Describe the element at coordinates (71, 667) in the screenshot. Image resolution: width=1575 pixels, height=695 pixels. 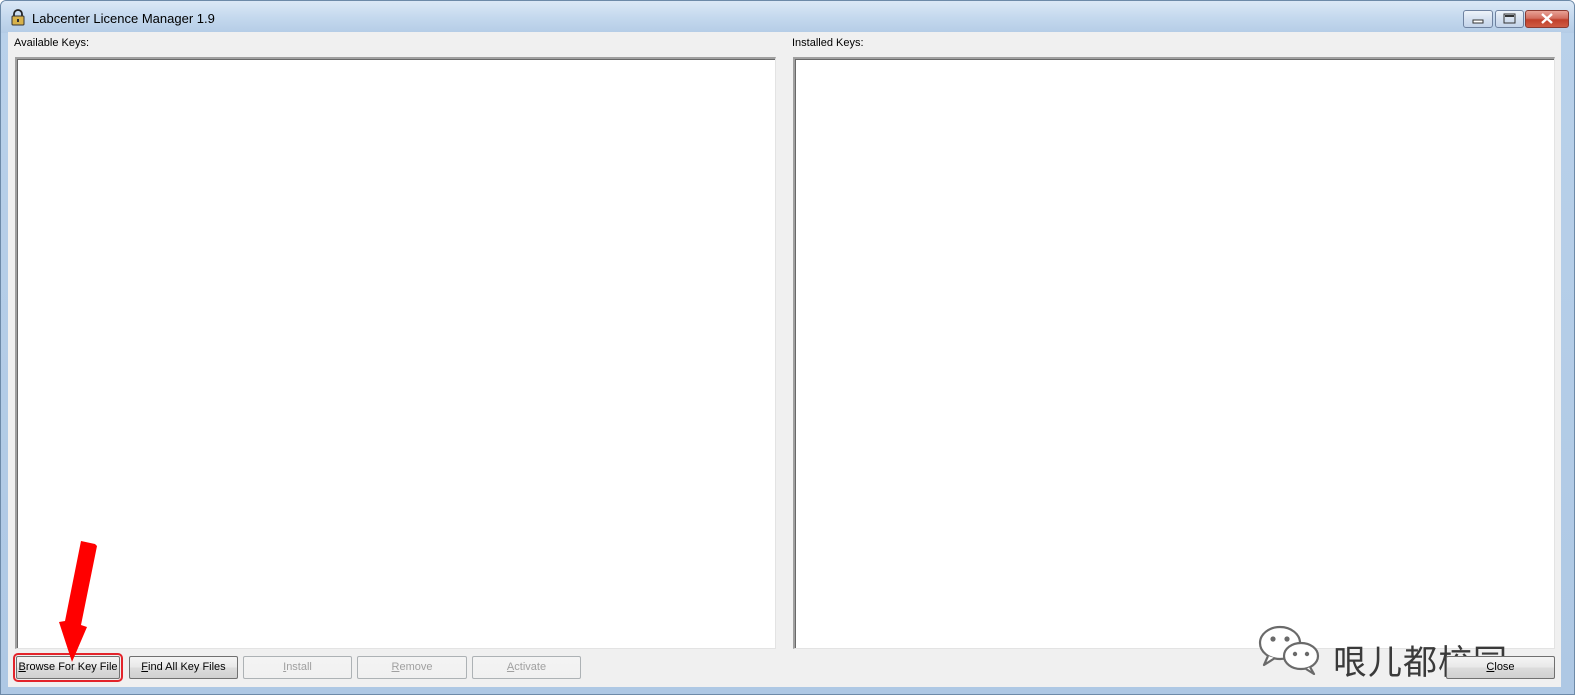
I see `browse-label: rowse For Key File` at that location.